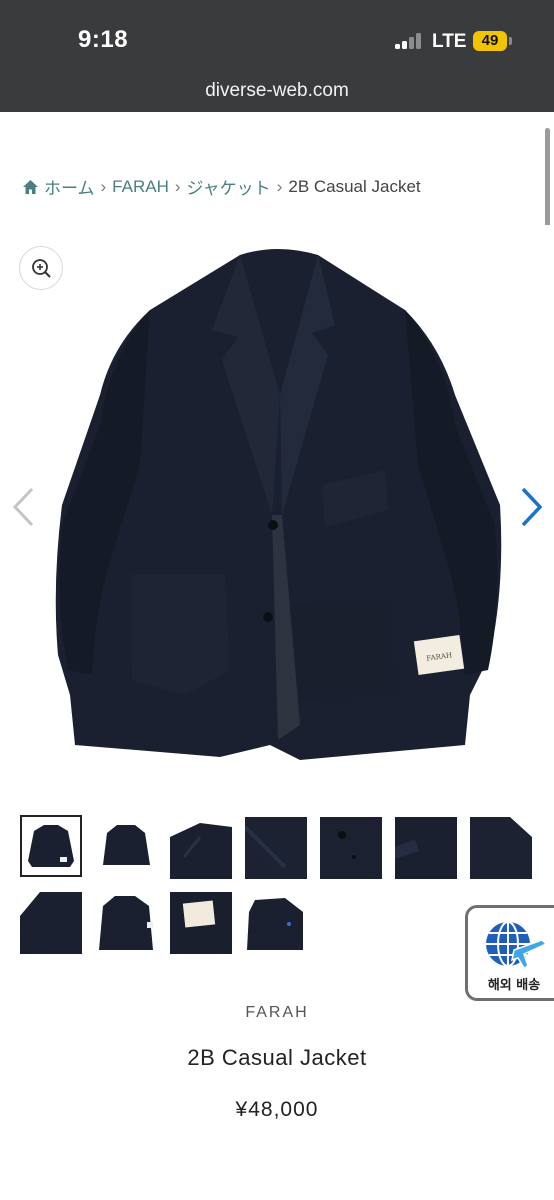  I want to click on breadcrumb-current: 2B Casual Jacket, so click(354, 186).